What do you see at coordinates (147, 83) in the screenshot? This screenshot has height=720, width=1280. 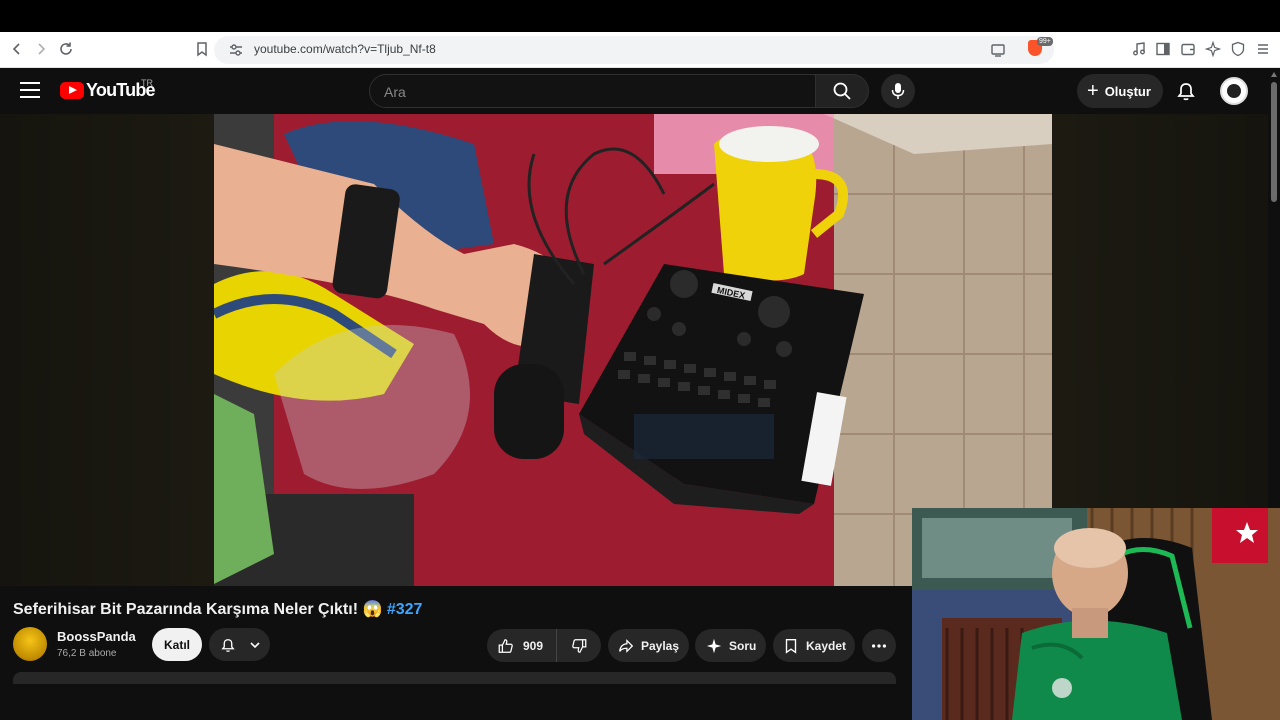 I see `region-code: TR` at bounding box center [147, 83].